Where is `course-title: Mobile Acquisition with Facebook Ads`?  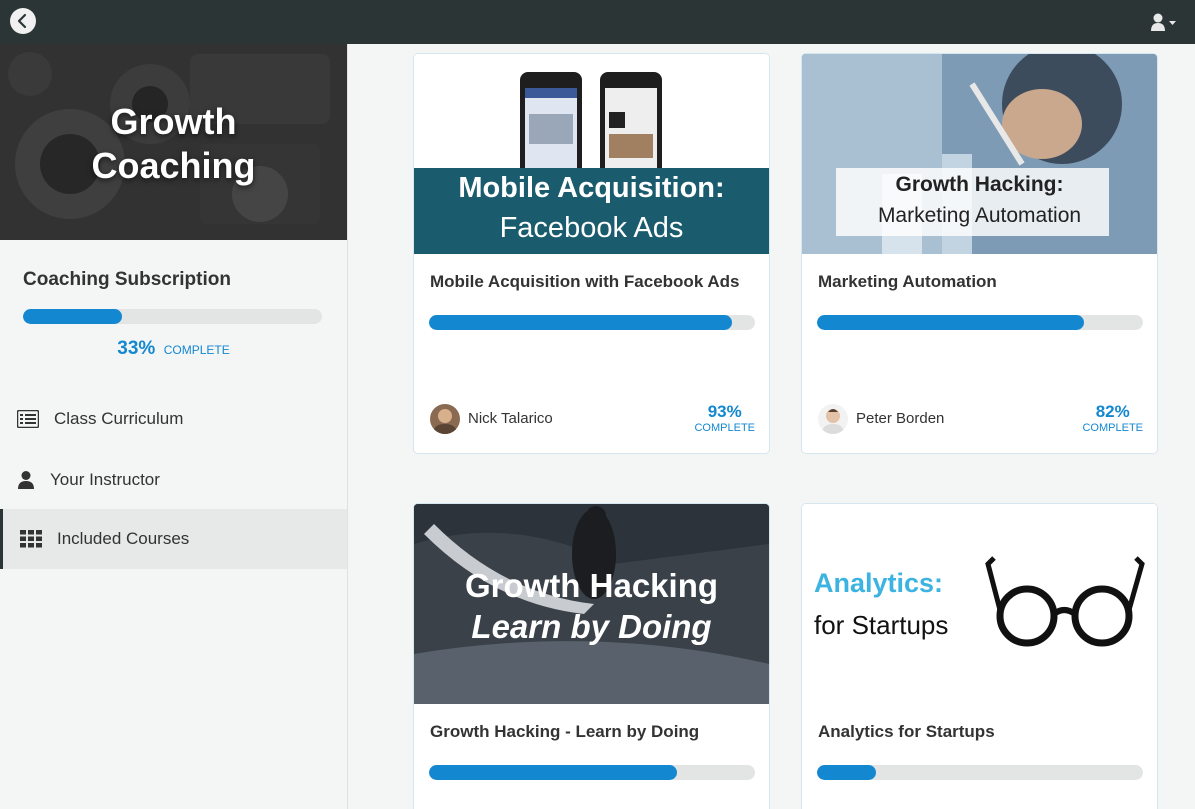 course-title: Mobile Acquisition with Facebook Ads is located at coordinates (584, 282).